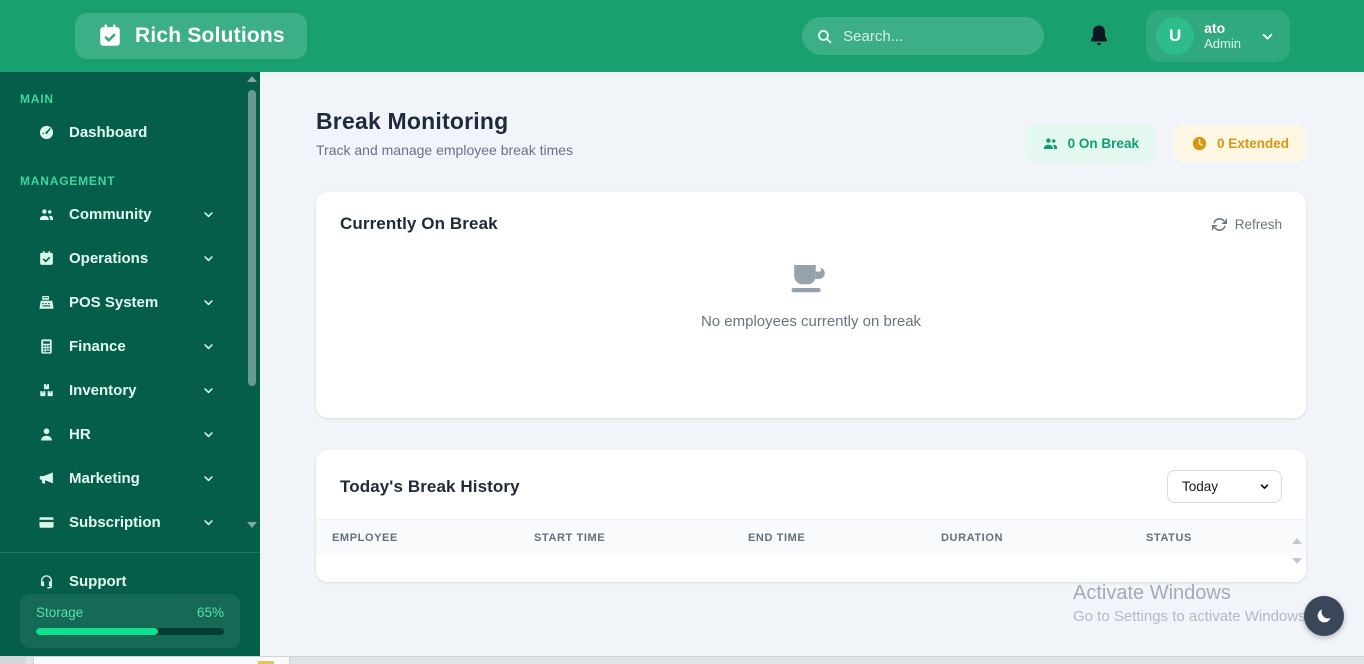 The image size is (1364, 664). What do you see at coordinates (161, 660) in the screenshot?
I see `horizontal-scrollbar-thumb` at bounding box center [161, 660].